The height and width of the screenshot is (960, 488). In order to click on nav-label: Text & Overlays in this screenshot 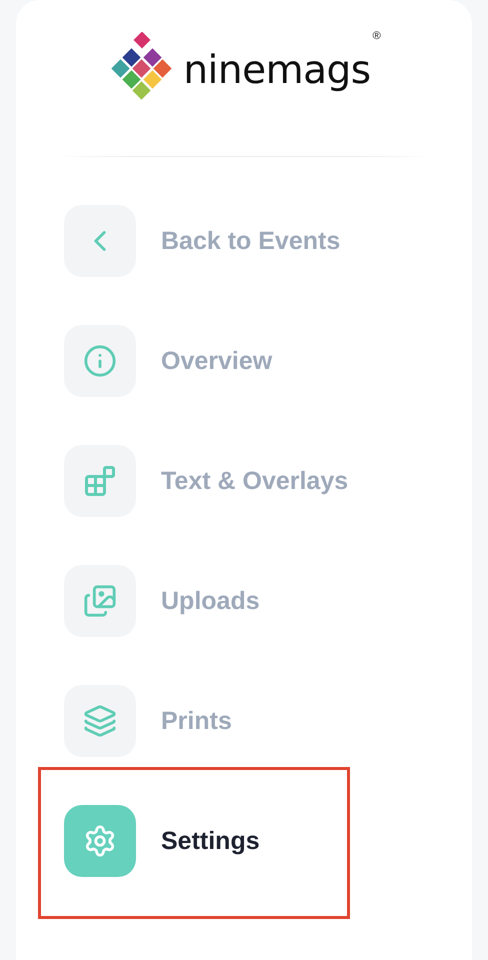, I will do `click(254, 481)`.